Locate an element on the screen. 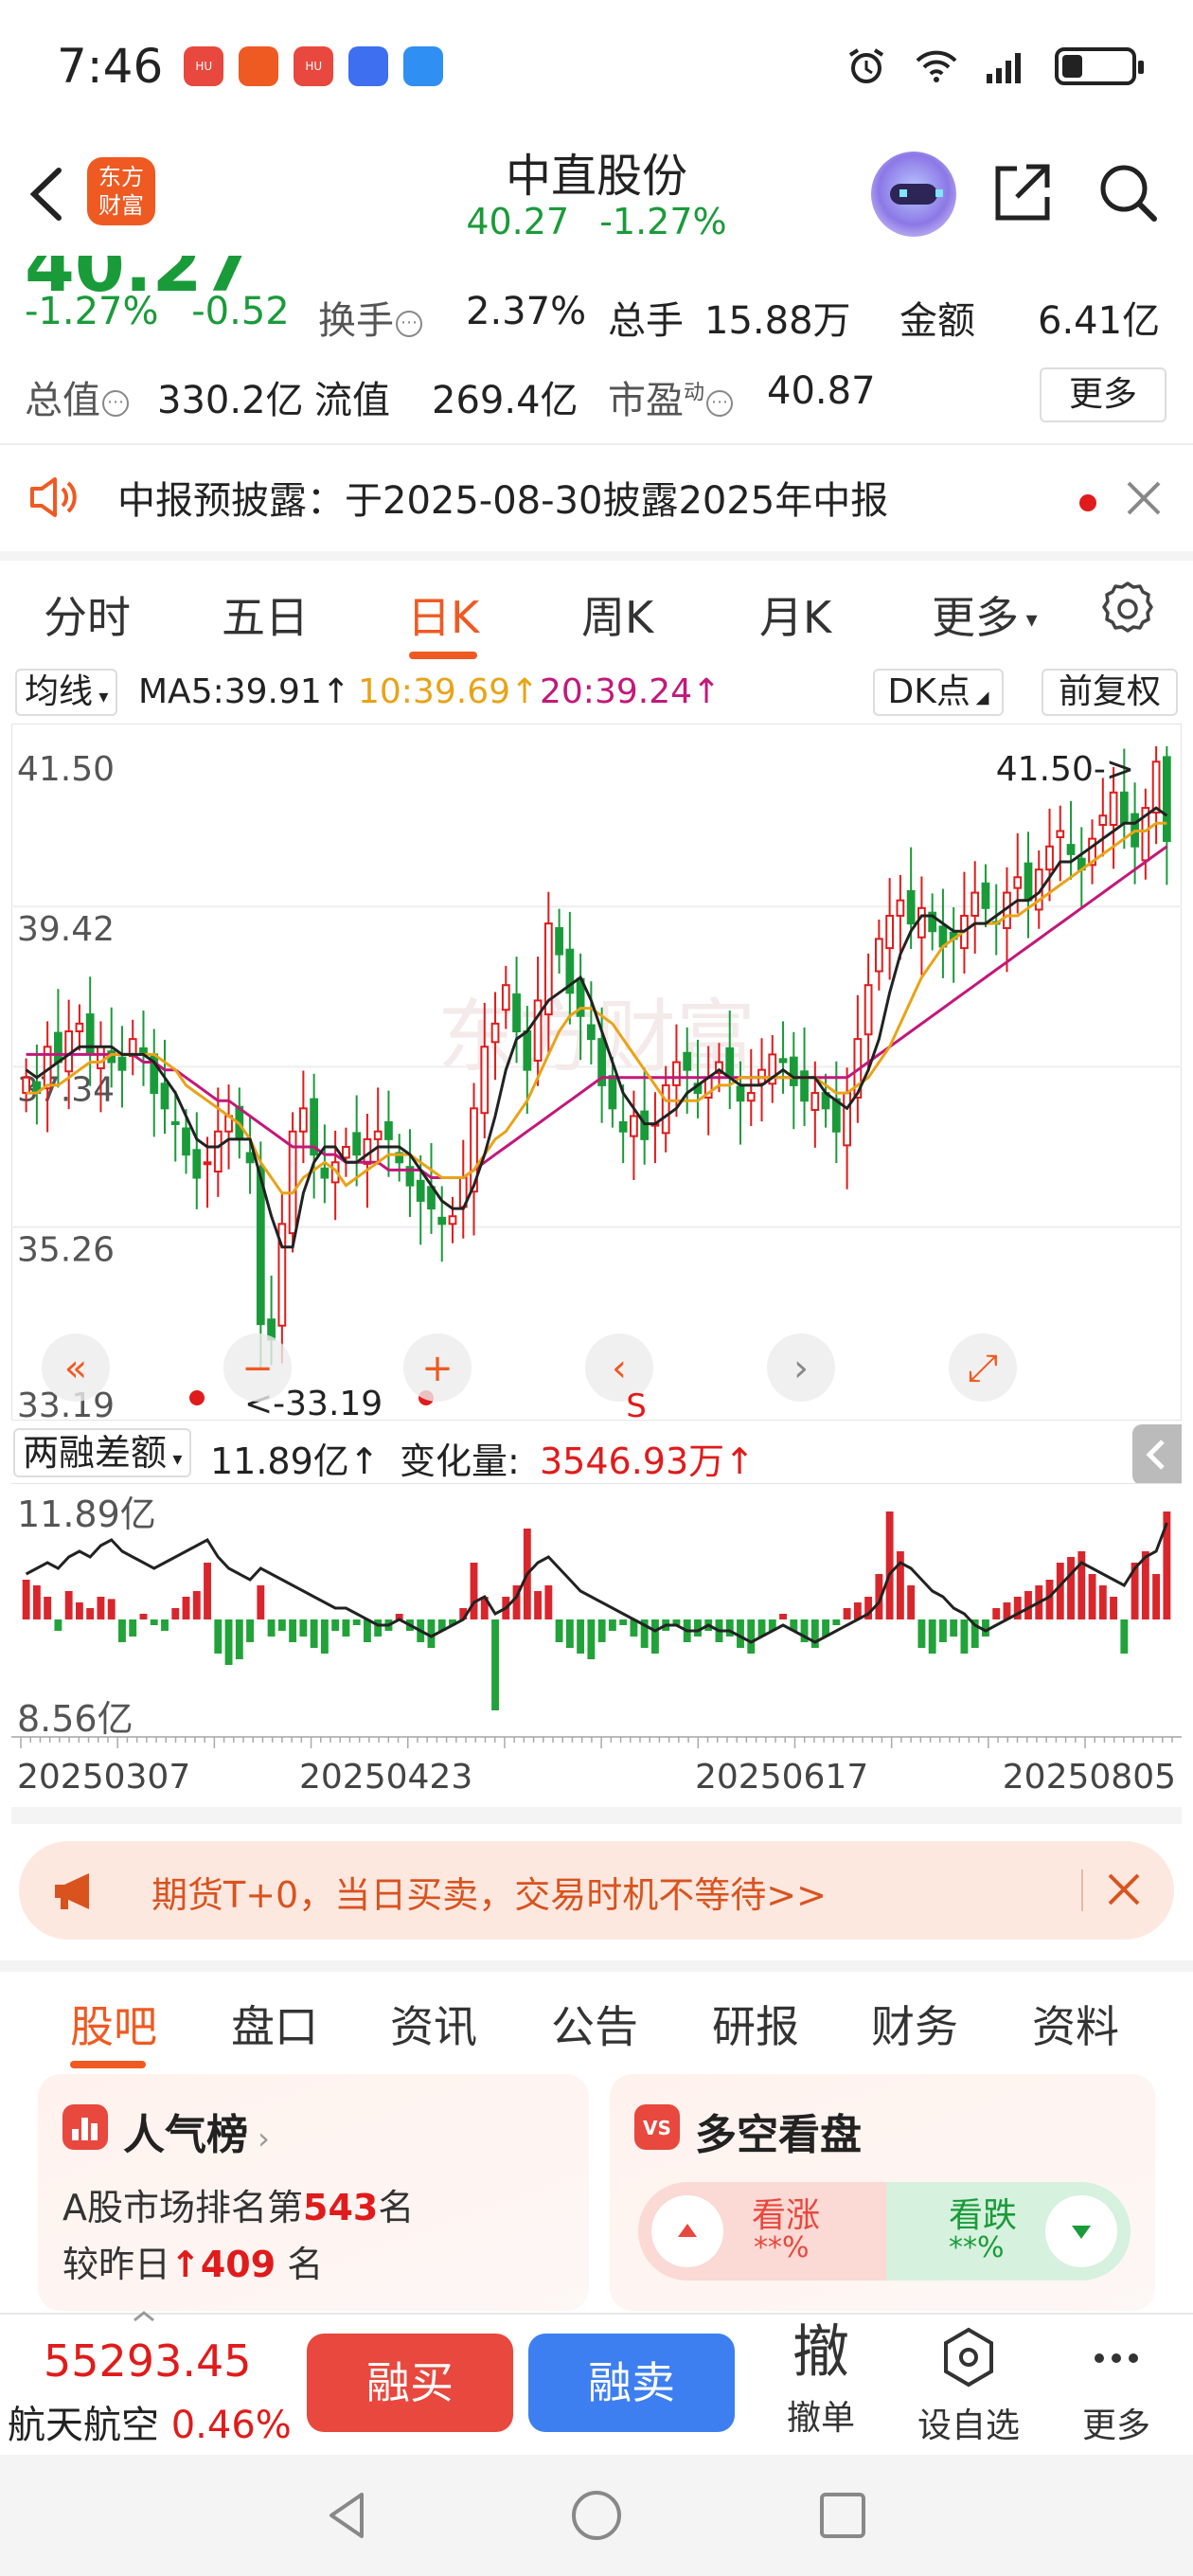 The width and height of the screenshot is (1193, 2576). collapse-tab is located at coordinates (1157, 1454).